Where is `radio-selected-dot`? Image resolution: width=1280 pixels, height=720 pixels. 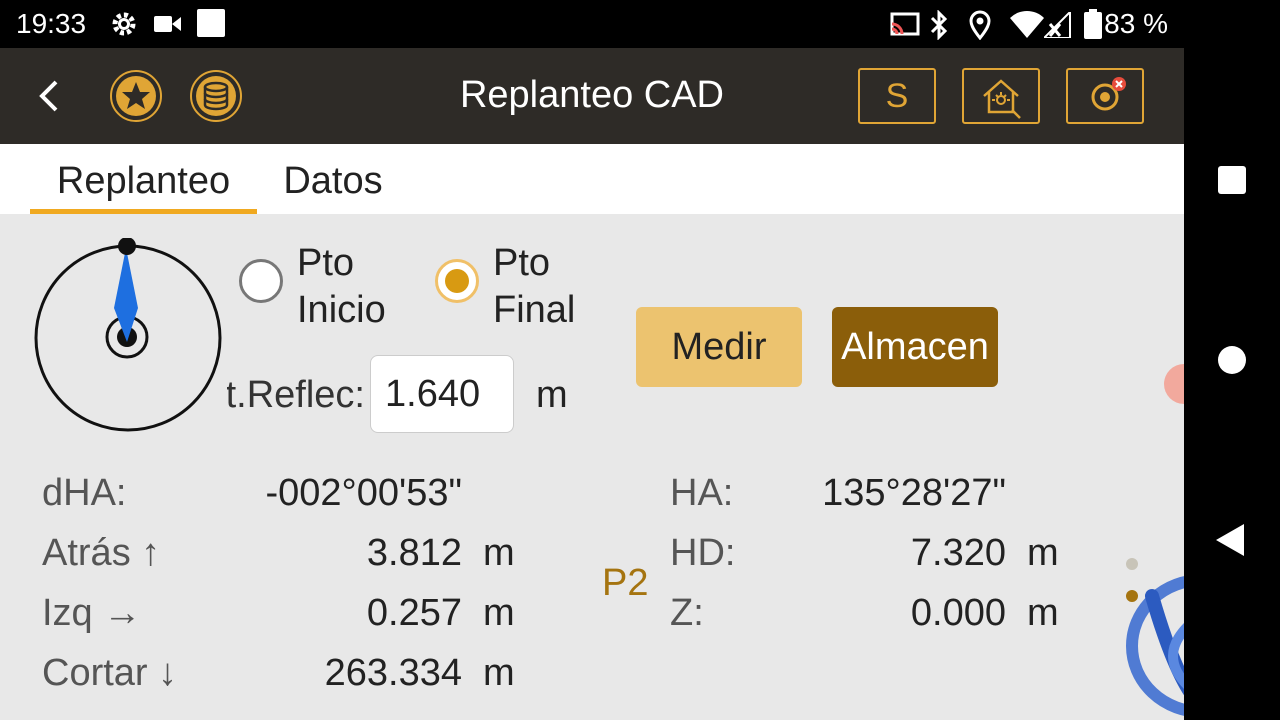 radio-selected-dot is located at coordinates (457, 281).